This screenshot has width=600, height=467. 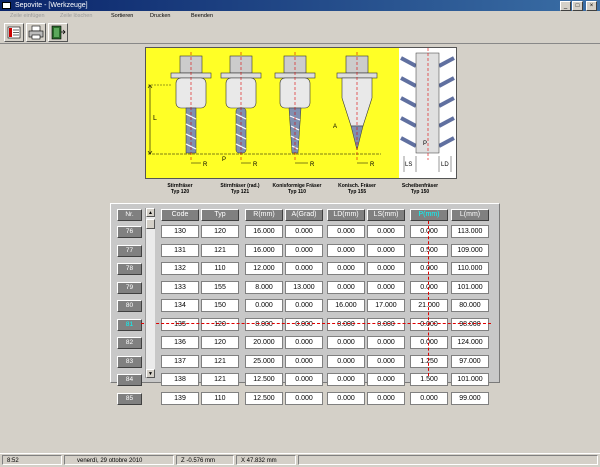 I want to click on table-cell-r-mm: 20.000, so click(x=264, y=342).